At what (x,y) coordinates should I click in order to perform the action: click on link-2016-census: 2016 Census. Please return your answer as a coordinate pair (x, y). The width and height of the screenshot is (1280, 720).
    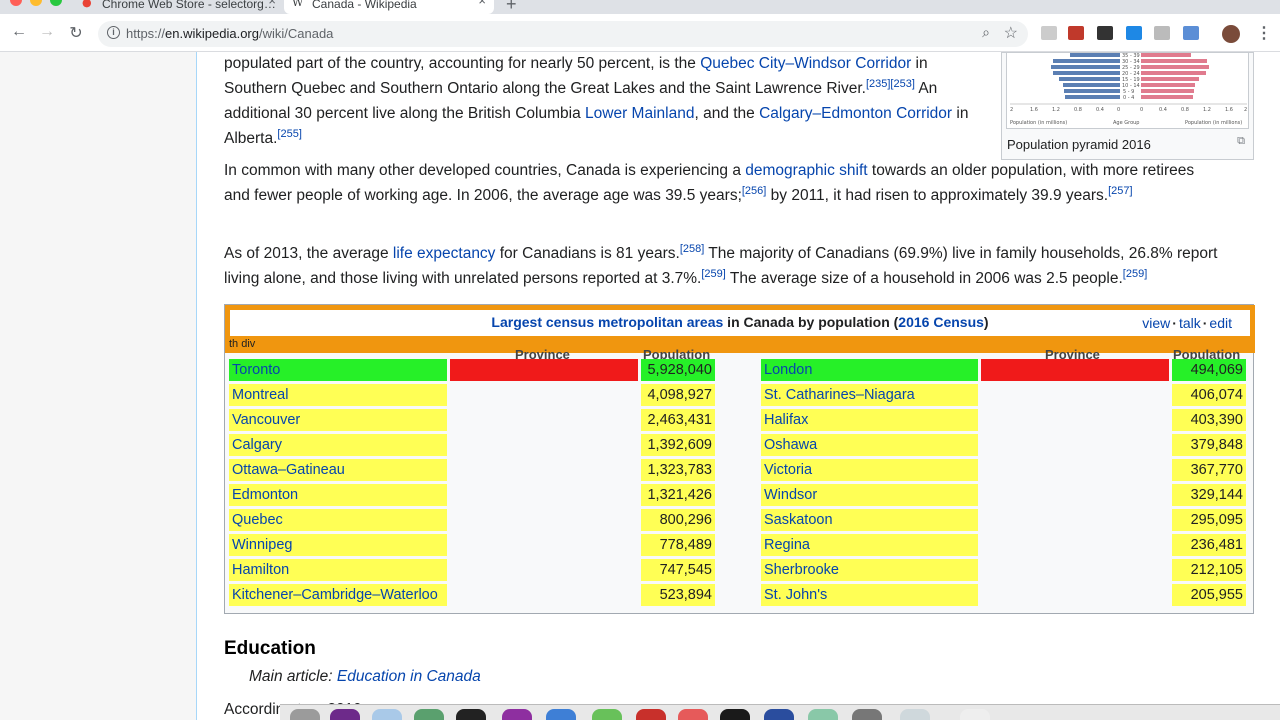
    Looking at the image, I should click on (941, 322).